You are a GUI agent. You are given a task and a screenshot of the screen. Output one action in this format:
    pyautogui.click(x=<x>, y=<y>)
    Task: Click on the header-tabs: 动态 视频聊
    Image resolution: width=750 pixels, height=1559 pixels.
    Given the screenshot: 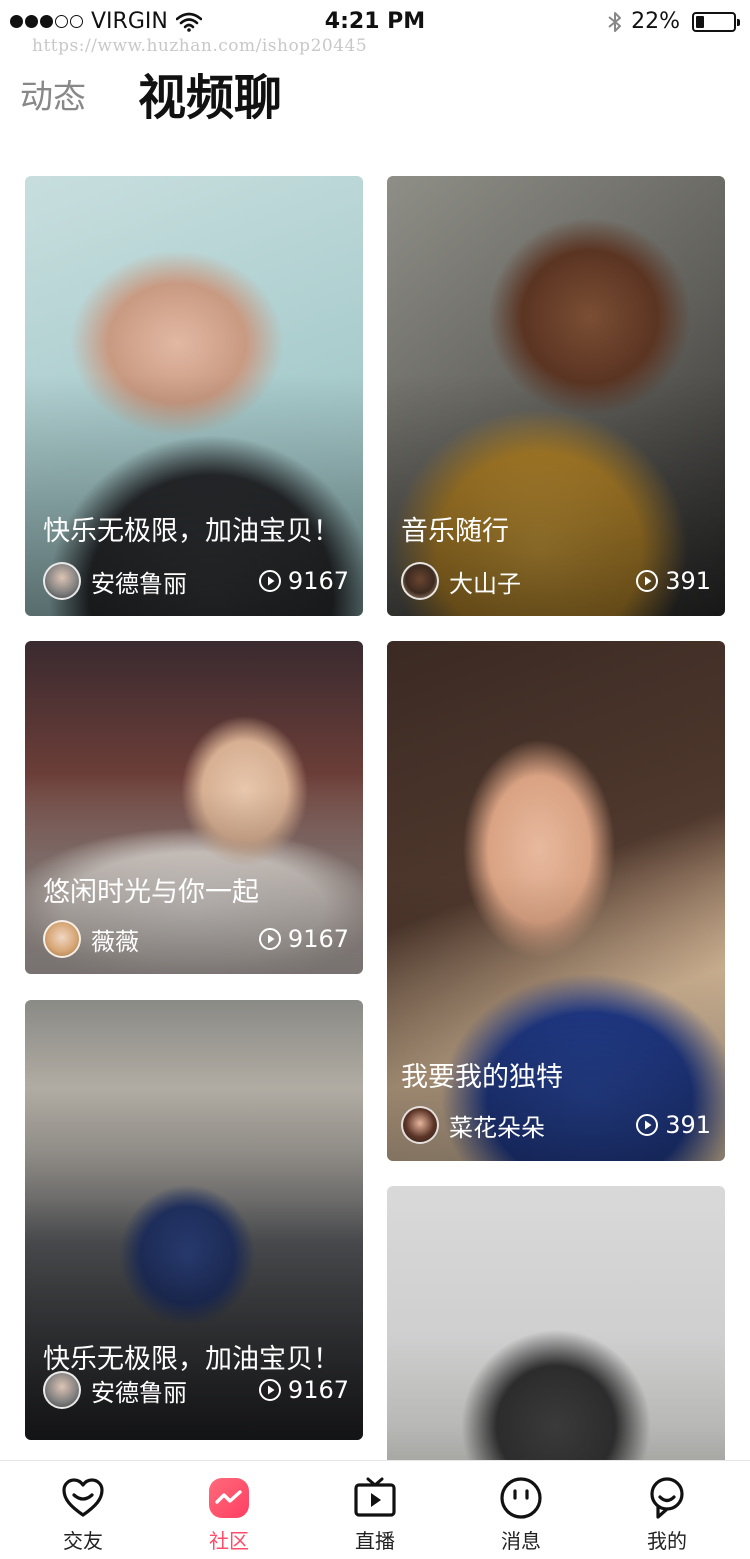 What is the action you would take?
    pyautogui.click(x=151, y=98)
    